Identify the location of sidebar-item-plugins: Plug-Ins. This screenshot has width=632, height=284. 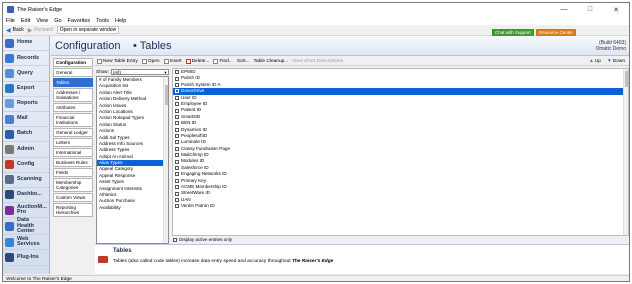
(26, 258).